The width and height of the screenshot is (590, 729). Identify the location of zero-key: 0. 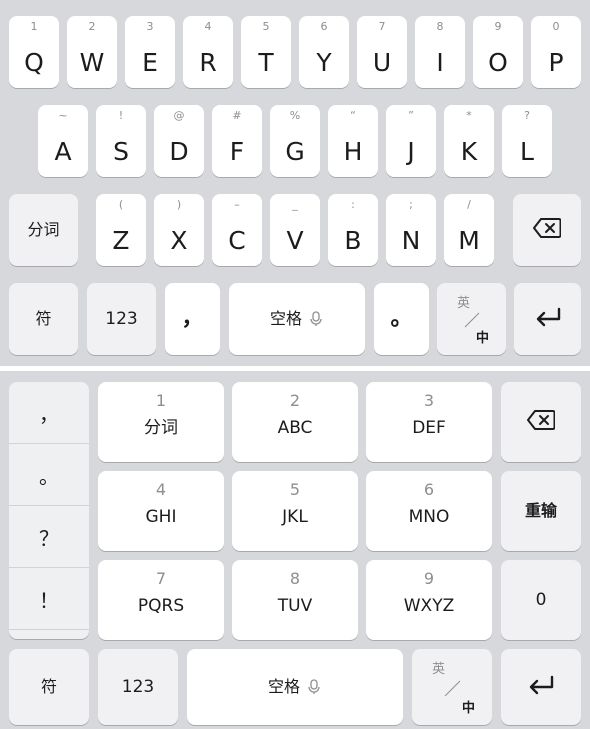
(541, 600).